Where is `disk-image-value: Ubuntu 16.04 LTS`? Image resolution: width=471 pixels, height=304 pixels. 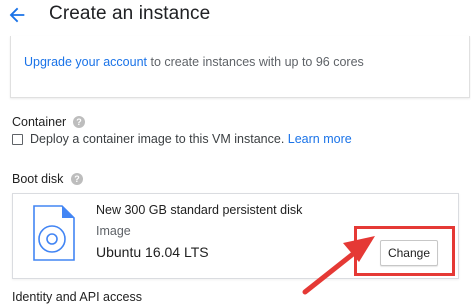
disk-image-value: Ubuntu 16.04 LTS is located at coordinates (152, 252).